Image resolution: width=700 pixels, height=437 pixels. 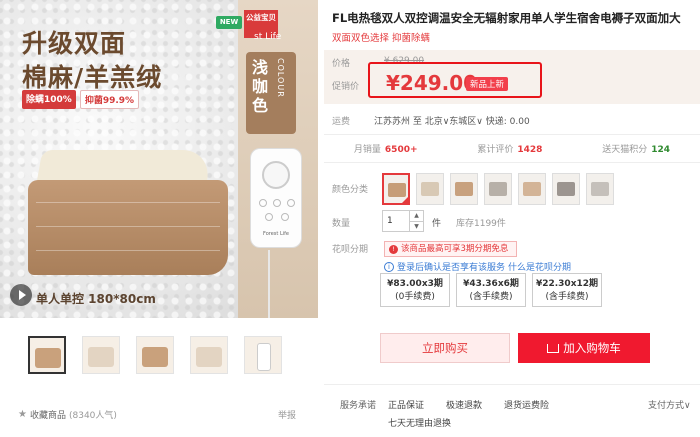 I want to click on quantity-unit: 件, so click(x=437, y=224).